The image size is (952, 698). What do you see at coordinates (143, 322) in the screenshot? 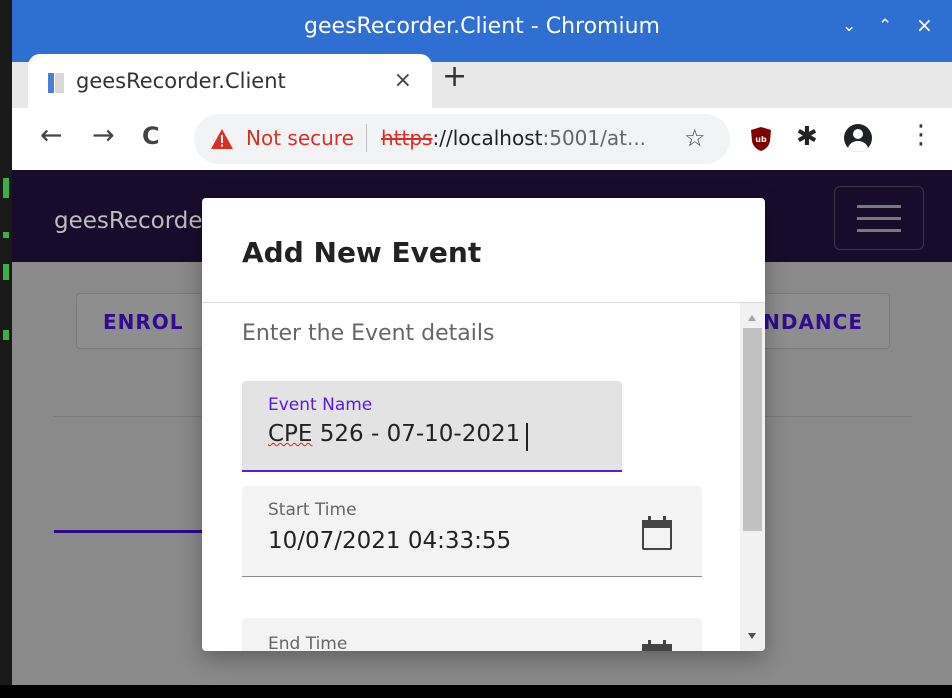
I see `enrol-label: ENROL` at bounding box center [143, 322].